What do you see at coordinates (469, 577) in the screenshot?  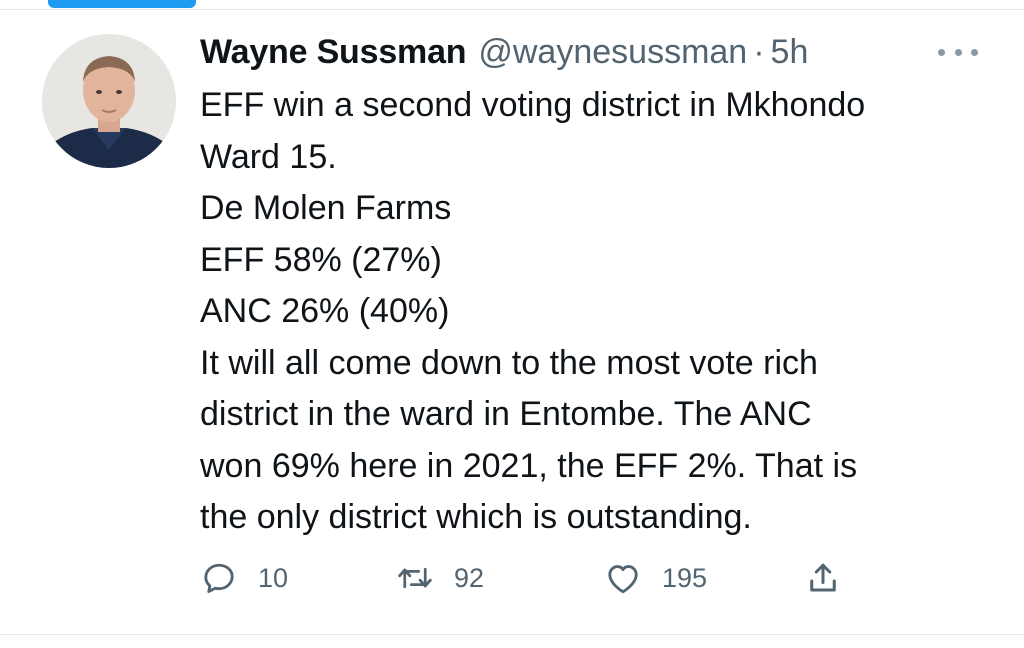 I see `retweet-count: 92` at bounding box center [469, 577].